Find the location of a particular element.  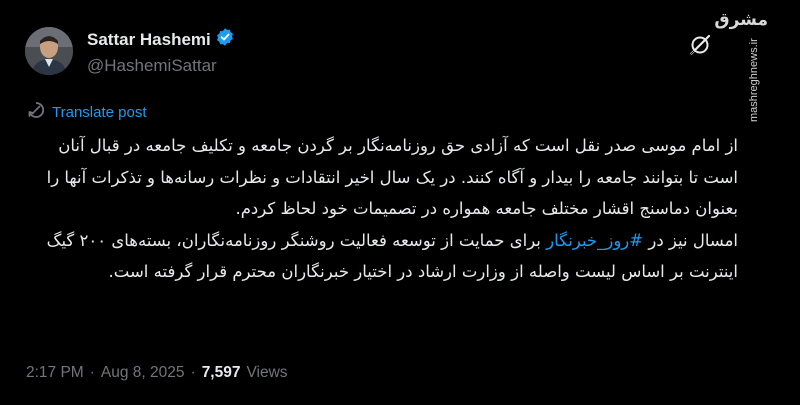

author-display-name: Sattar Hashemi is located at coordinates (149, 40).